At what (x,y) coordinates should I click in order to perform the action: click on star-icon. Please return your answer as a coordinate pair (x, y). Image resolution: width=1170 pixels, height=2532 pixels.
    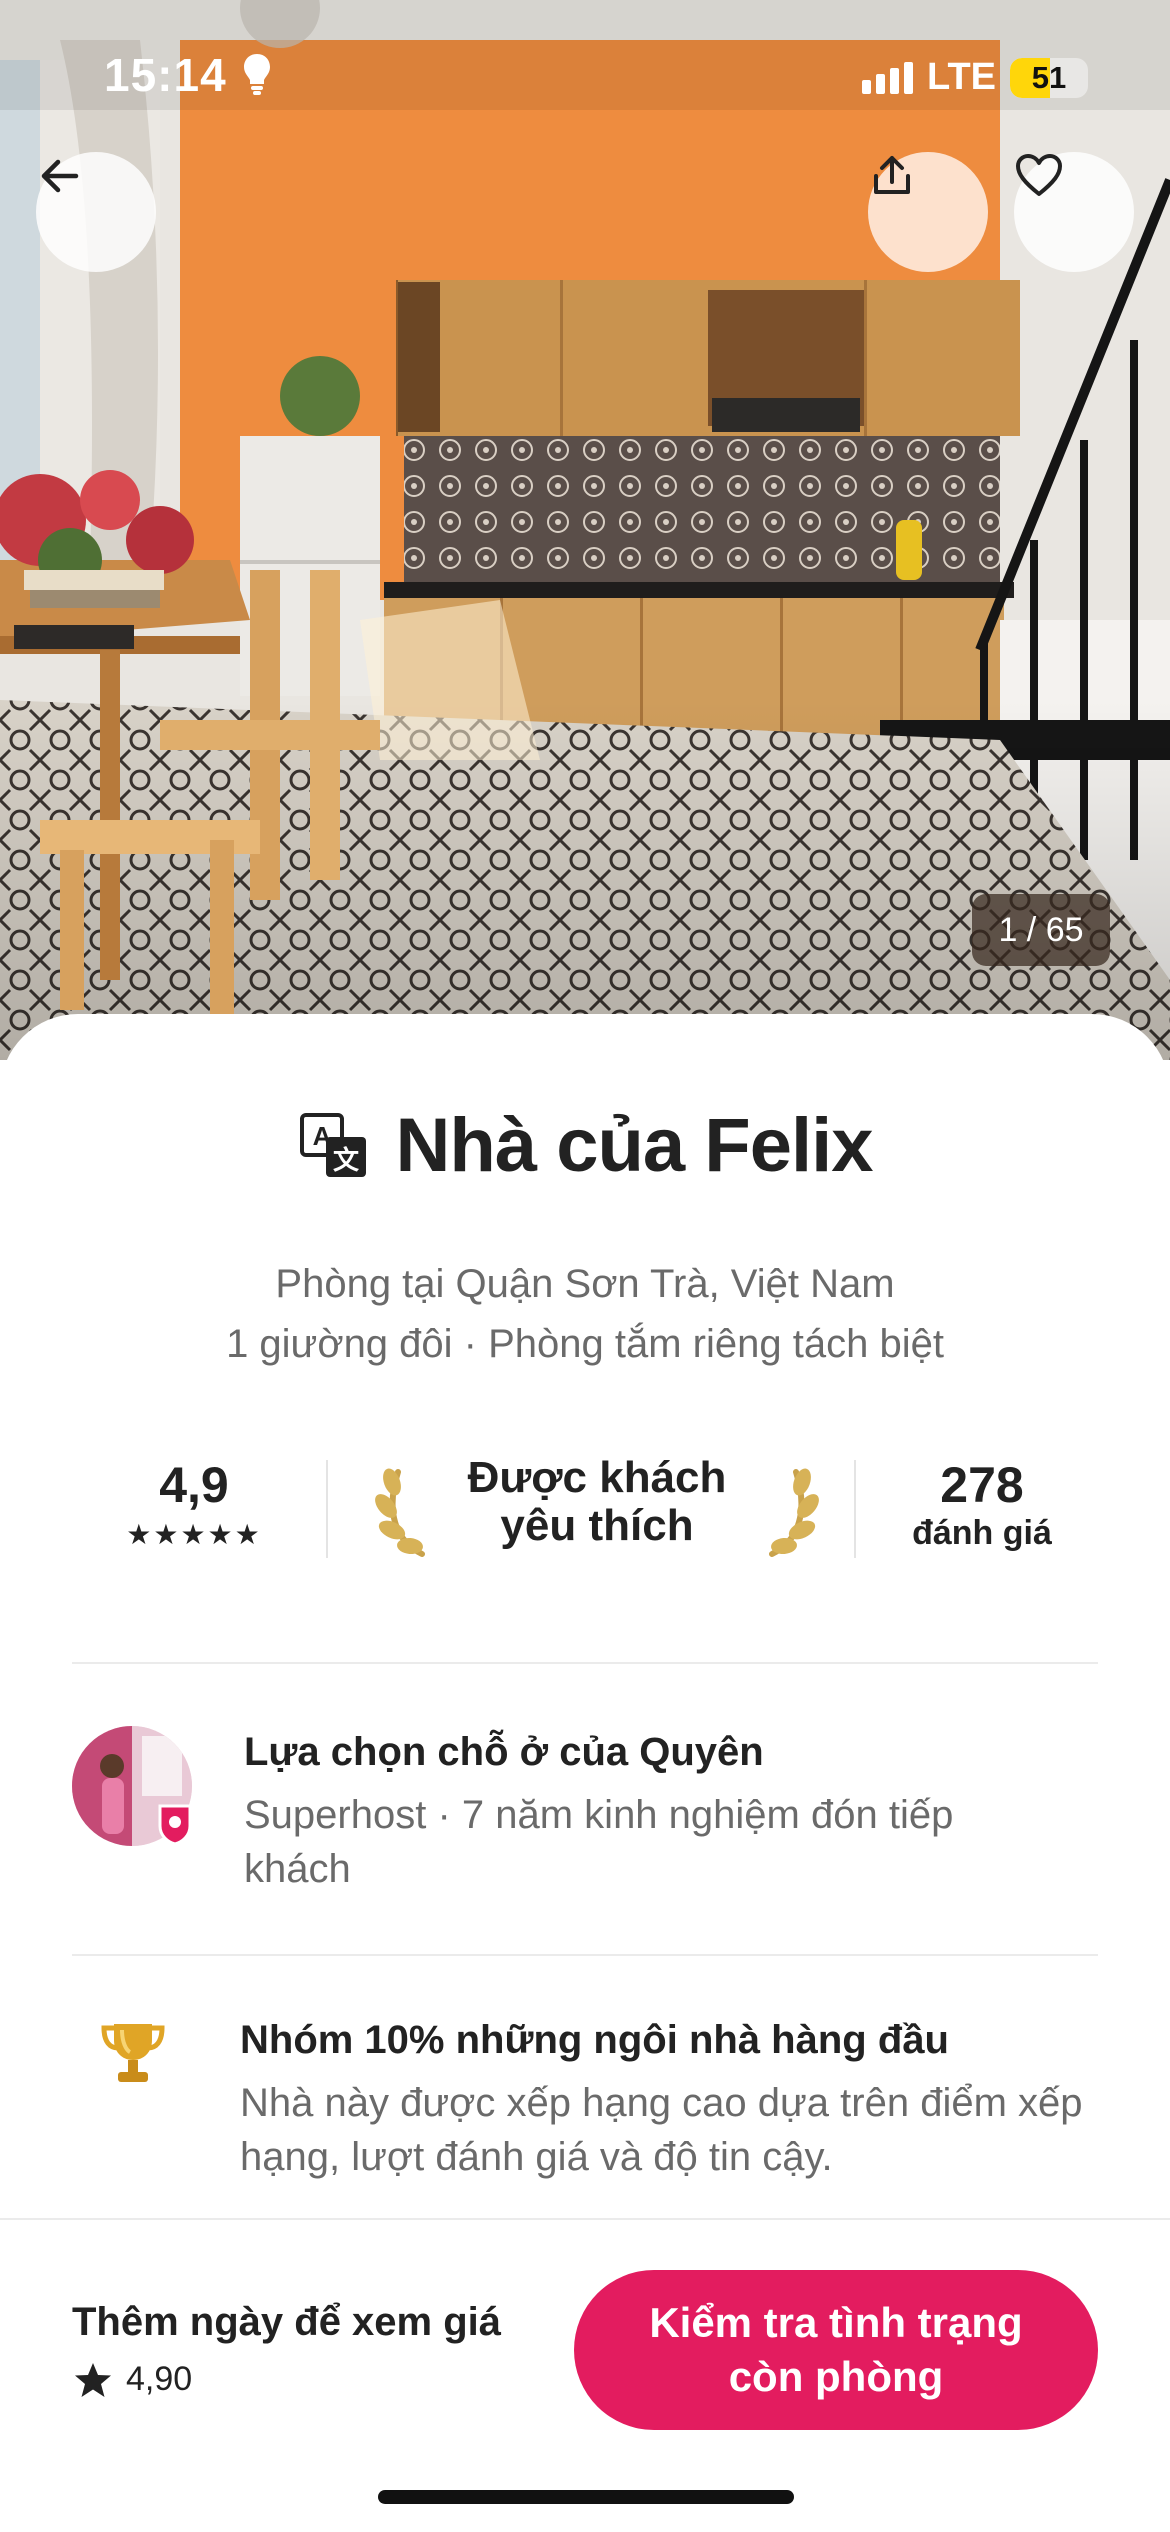
    Looking at the image, I should click on (93, 2379).